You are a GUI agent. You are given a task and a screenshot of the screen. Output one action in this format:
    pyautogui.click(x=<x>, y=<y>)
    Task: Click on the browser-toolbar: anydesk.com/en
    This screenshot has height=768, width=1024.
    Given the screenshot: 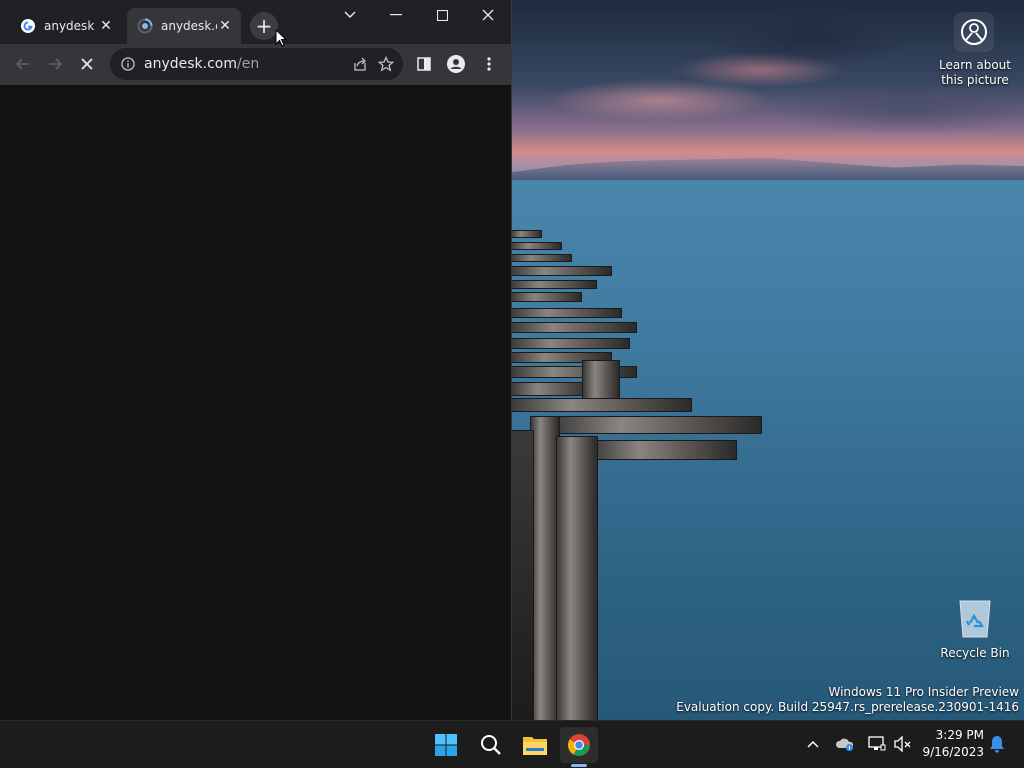 What is the action you would take?
    pyautogui.click(x=255, y=65)
    